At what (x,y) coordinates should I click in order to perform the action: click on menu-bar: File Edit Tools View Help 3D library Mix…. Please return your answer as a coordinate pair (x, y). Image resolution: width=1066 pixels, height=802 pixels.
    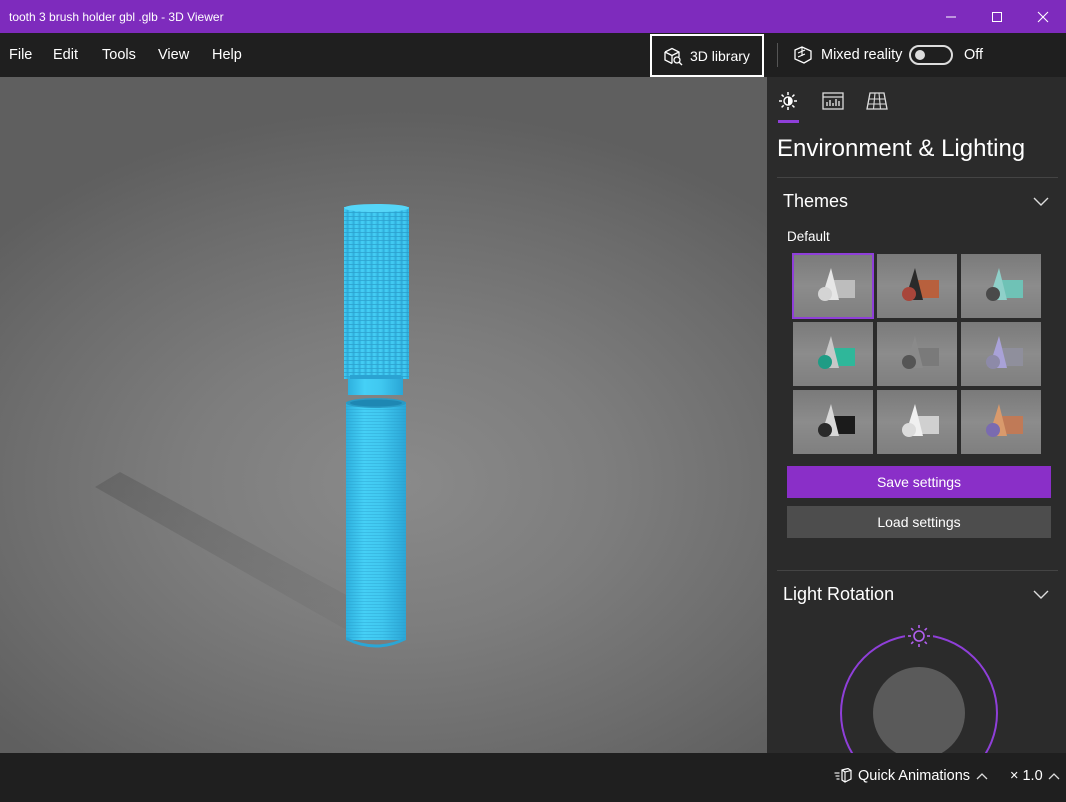
    Looking at the image, I should click on (533, 55).